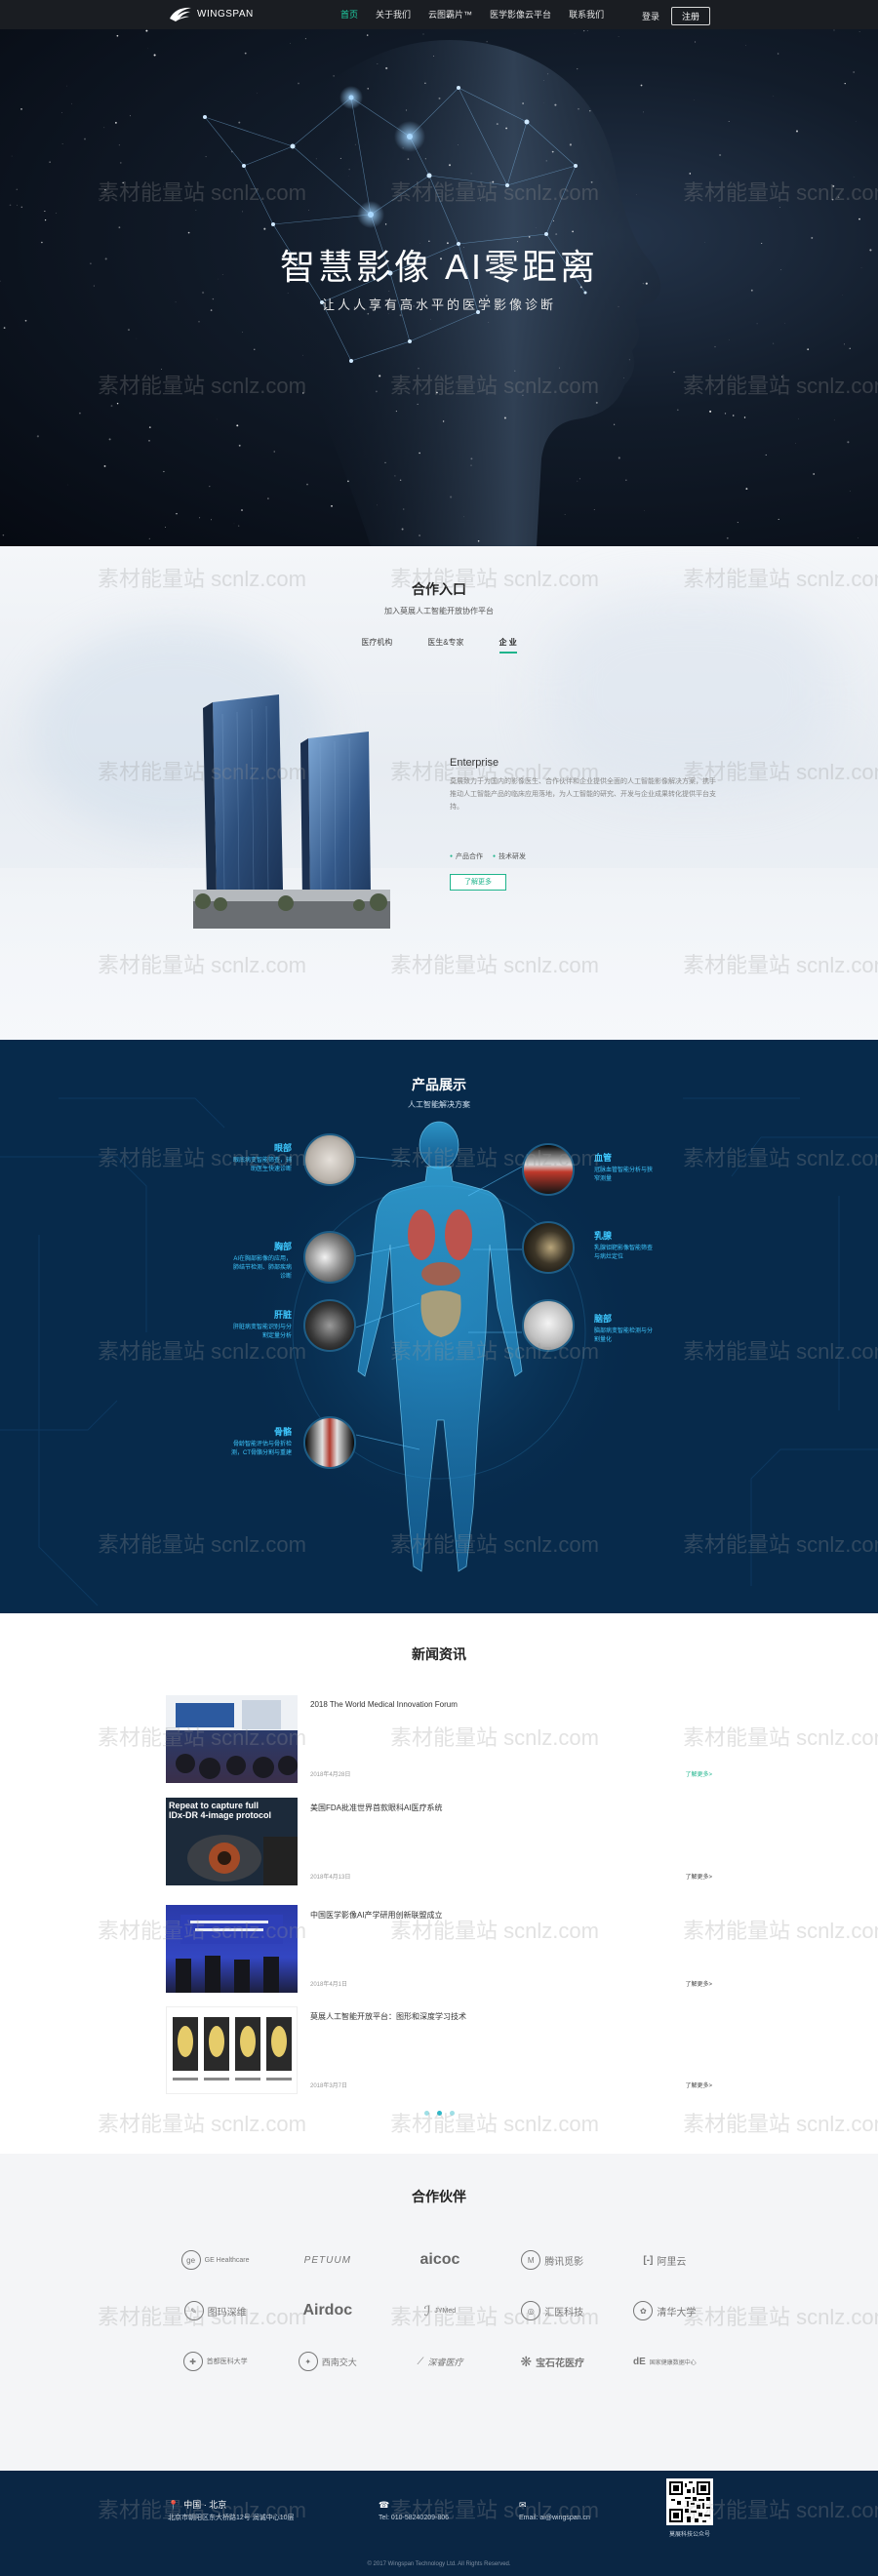 The height and width of the screenshot is (2576, 878). I want to click on tag-tech-rd: 技术研发, so click(509, 856).